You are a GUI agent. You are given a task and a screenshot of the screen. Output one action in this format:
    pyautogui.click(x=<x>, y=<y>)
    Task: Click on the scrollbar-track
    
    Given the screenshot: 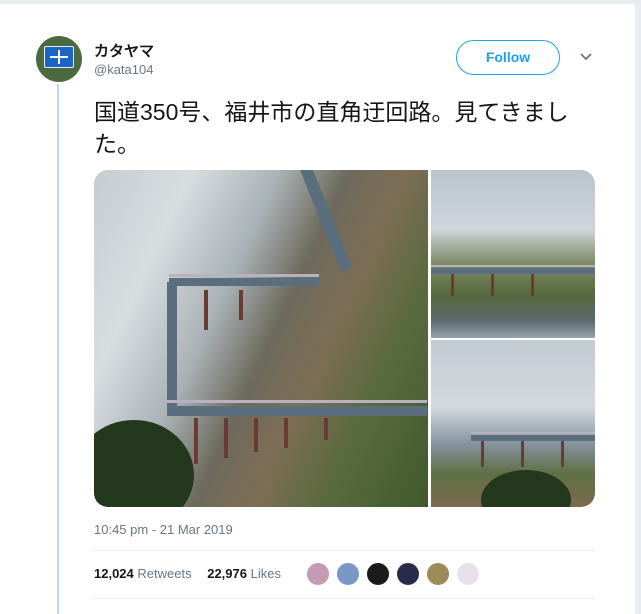 What is the action you would take?
    pyautogui.click(x=638, y=307)
    